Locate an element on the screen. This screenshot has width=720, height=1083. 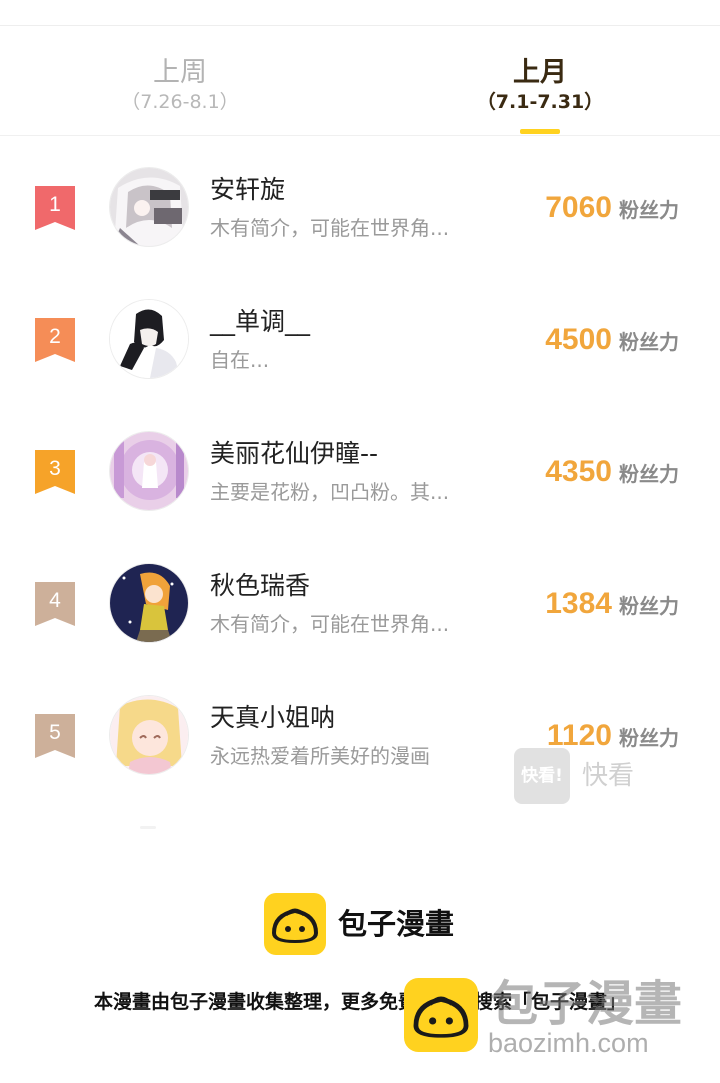
user-name: 安轩旋 is located at coordinates (247, 190).